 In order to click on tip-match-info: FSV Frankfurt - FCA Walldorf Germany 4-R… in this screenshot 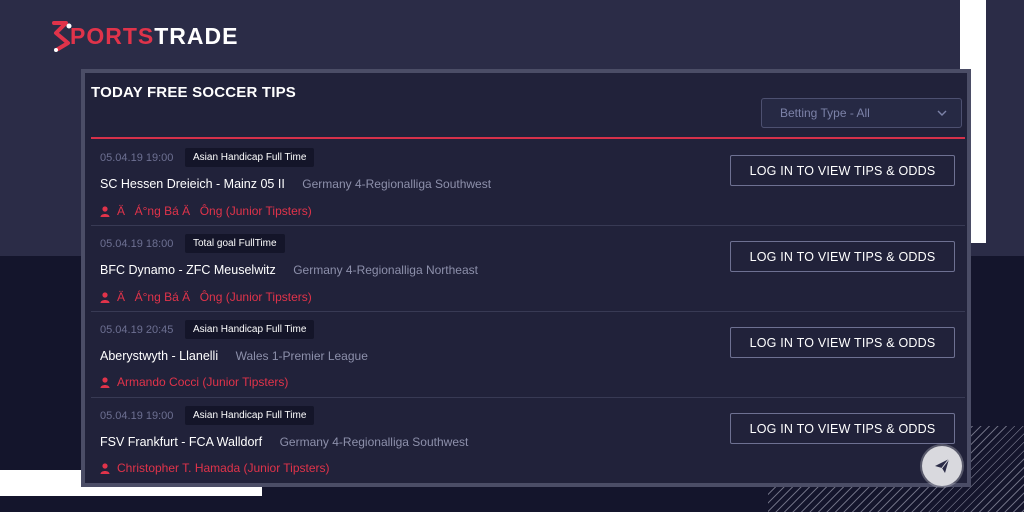, I will do `click(284, 442)`.